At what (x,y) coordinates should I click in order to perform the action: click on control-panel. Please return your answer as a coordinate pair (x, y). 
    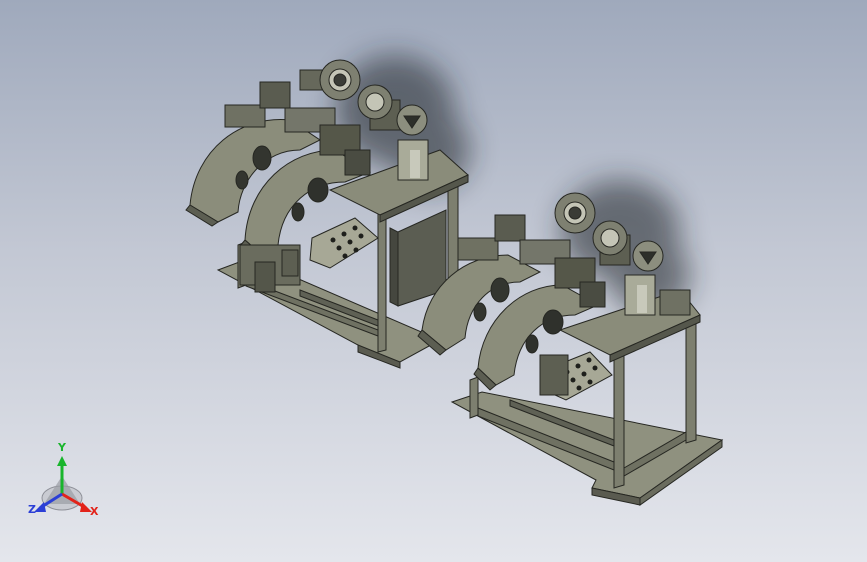
    Looking at the image, I should click on (344, 243).